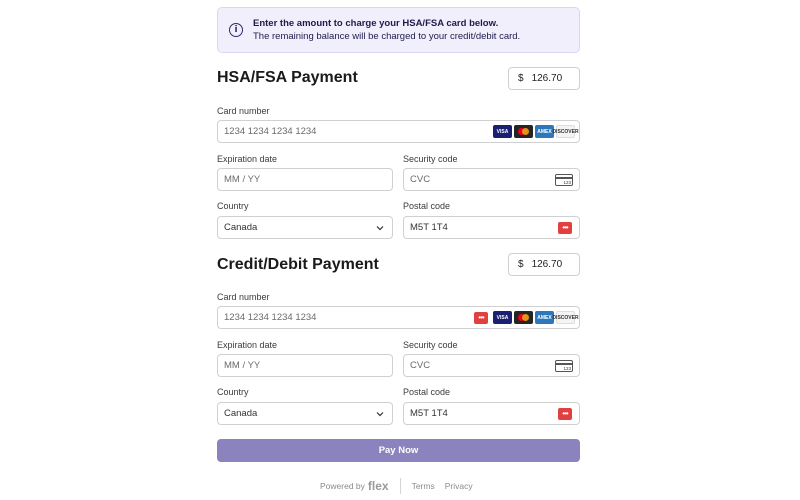  I want to click on credit-security-code-input: CVC 123, so click(491, 365).